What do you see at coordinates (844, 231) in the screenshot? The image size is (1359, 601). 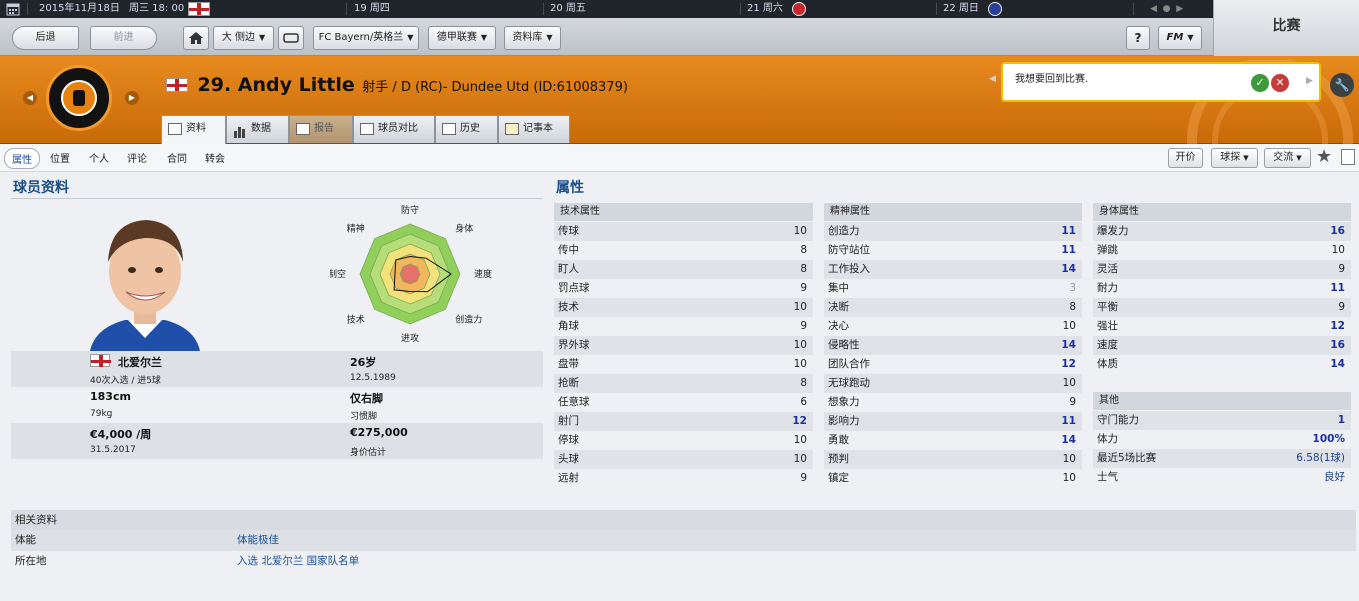 I see `attribute-name: 创造力` at bounding box center [844, 231].